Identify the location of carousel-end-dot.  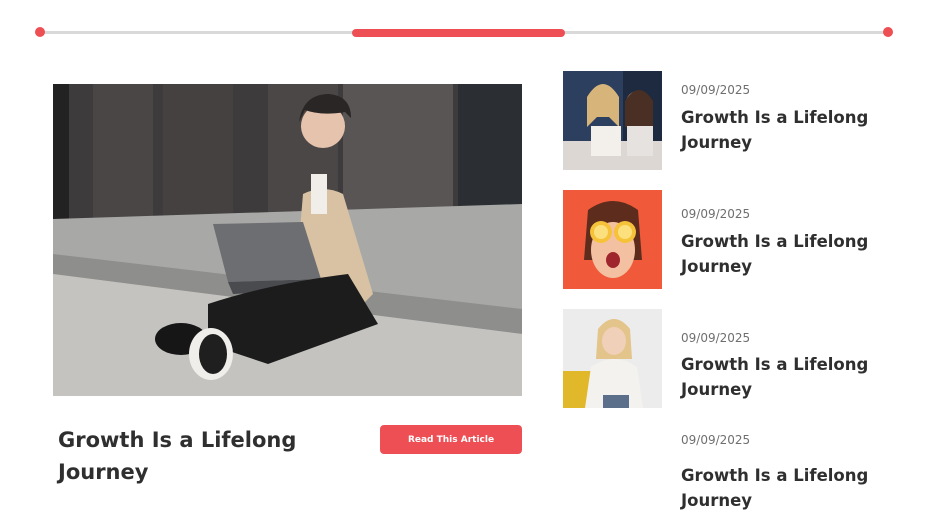
(888, 32).